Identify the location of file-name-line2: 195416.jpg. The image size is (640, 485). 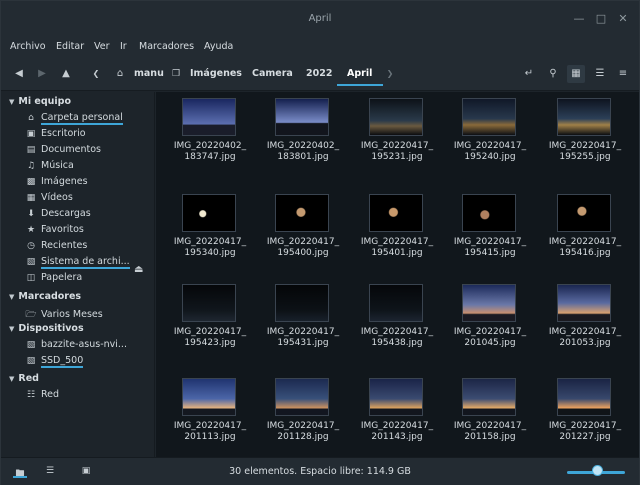
(585, 253).